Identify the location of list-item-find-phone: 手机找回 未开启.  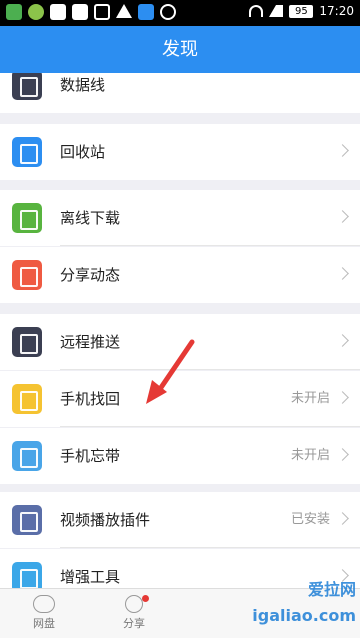
(180, 399).